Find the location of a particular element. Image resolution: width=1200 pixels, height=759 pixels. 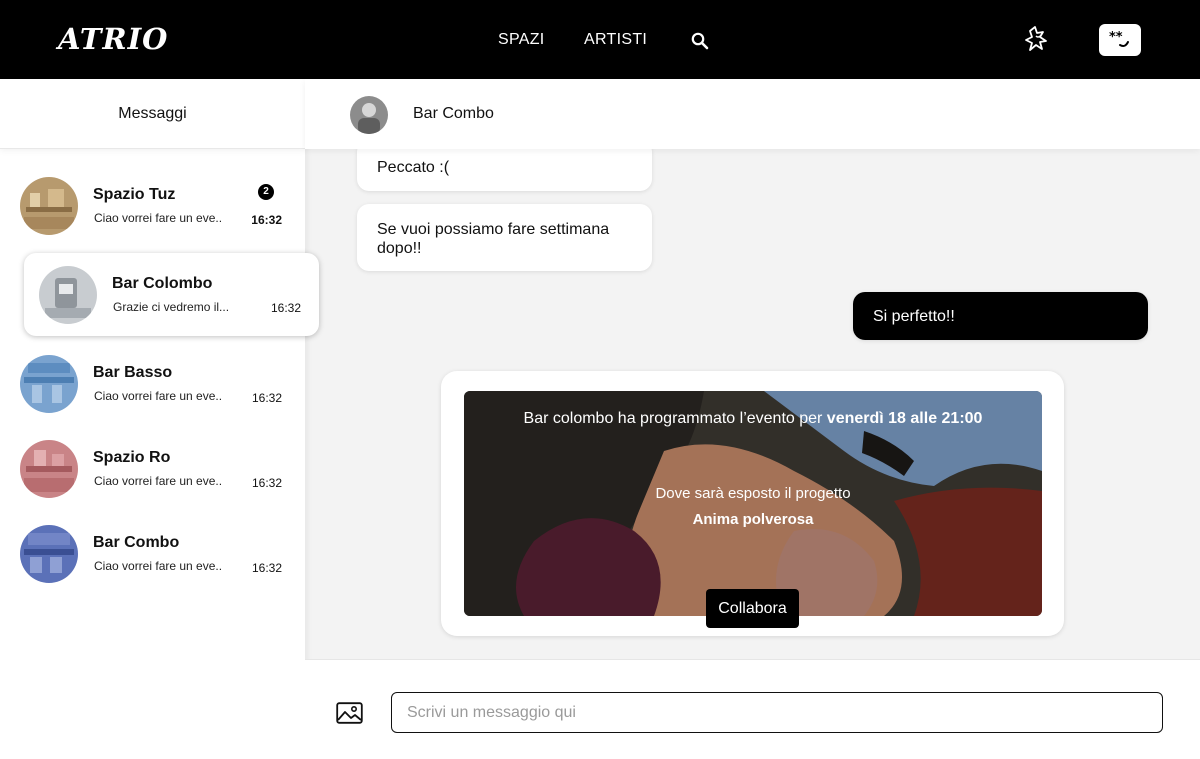

chat-contact-avatar is located at coordinates (369, 115).